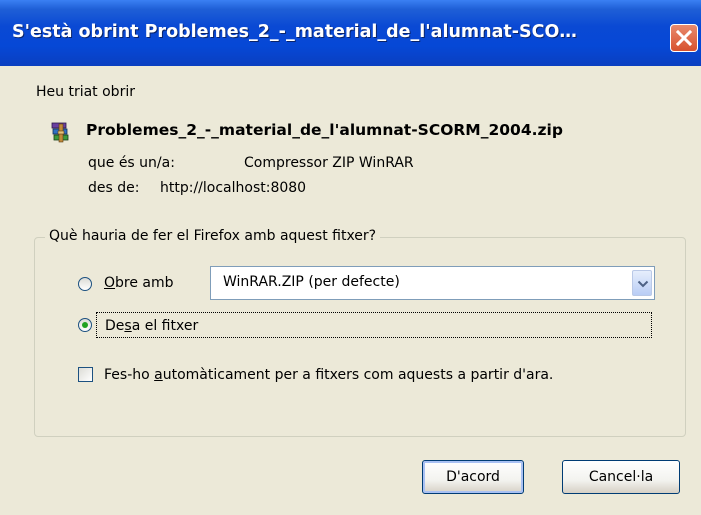 This screenshot has width=701, height=515. I want to click on cancel-button: Cancel·la, so click(621, 477).